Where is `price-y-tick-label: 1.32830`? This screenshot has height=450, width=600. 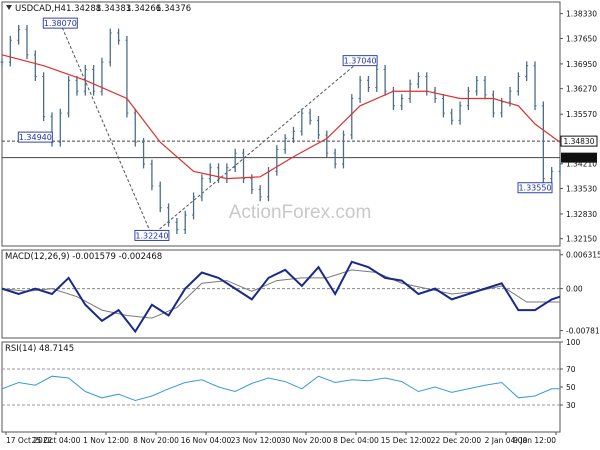
price-y-tick-label: 1.32830 is located at coordinates (581, 214).